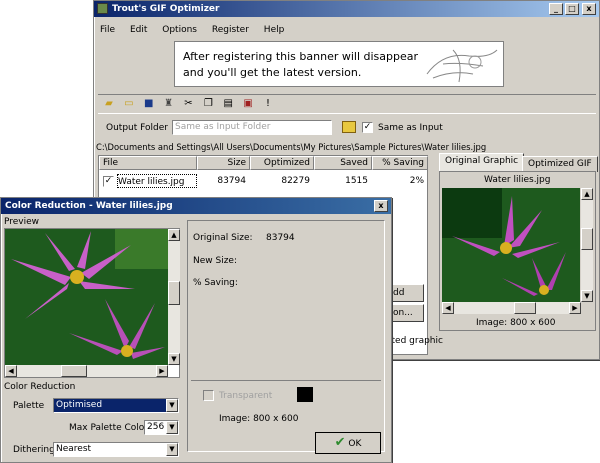 This screenshot has height=463, width=600. Describe the element at coordinates (274, 30) in the screenshot. I see `menu-help: Help` at that location.